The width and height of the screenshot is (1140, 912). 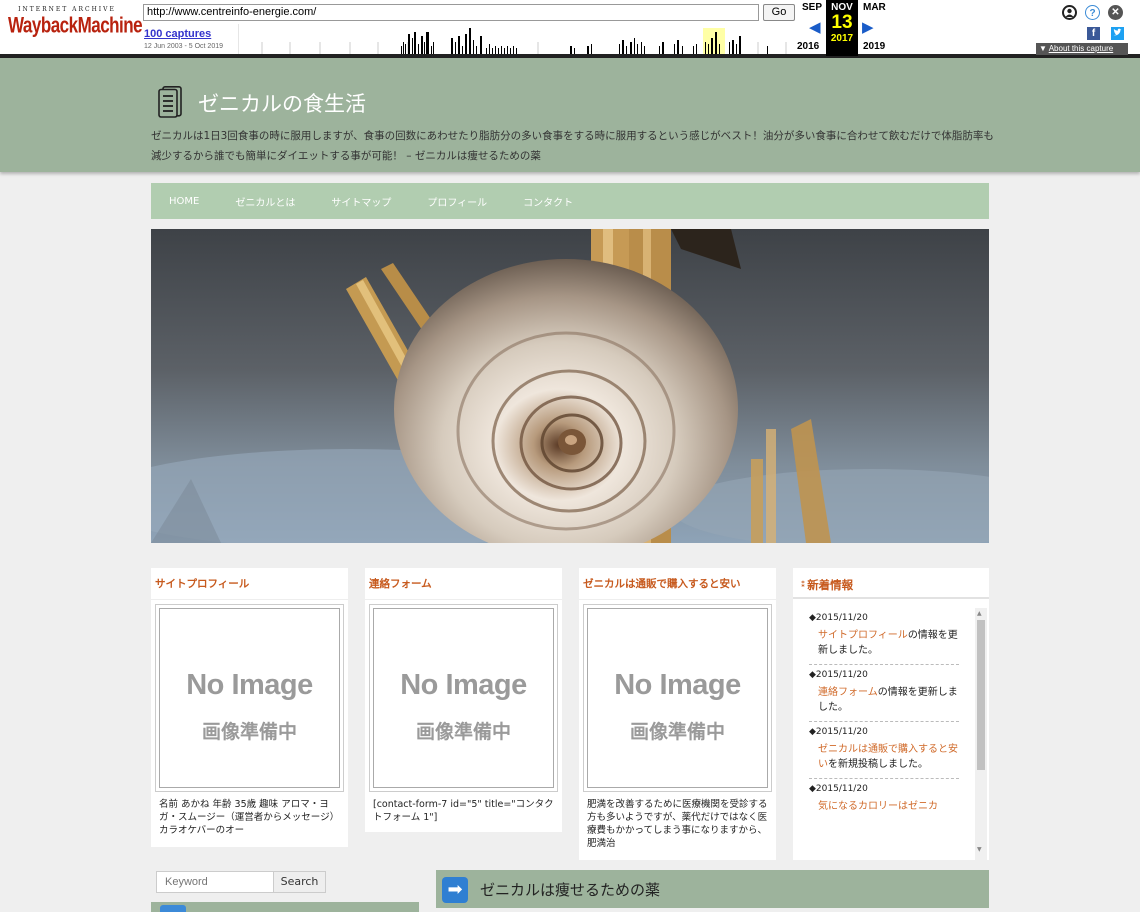 I want to click on user-icon, so click(x=1069, y=12).